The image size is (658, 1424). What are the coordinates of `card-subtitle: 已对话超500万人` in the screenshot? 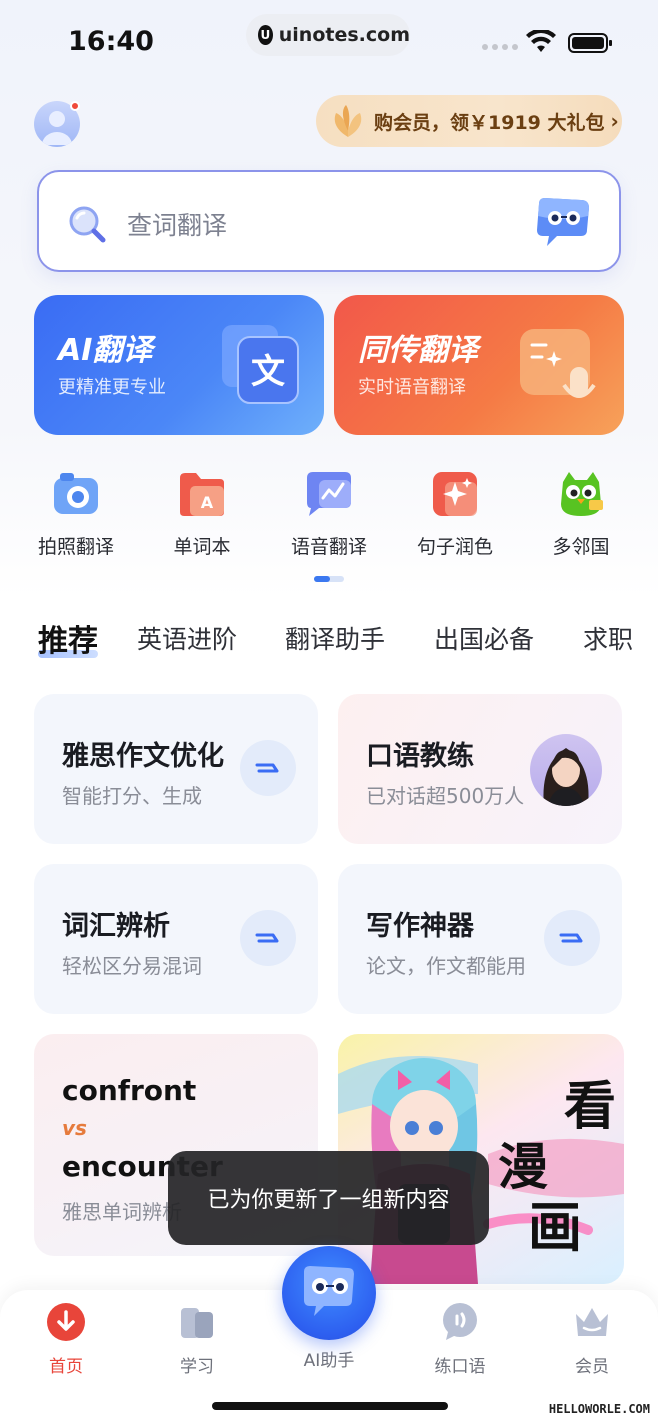 It's located at (445, 796).